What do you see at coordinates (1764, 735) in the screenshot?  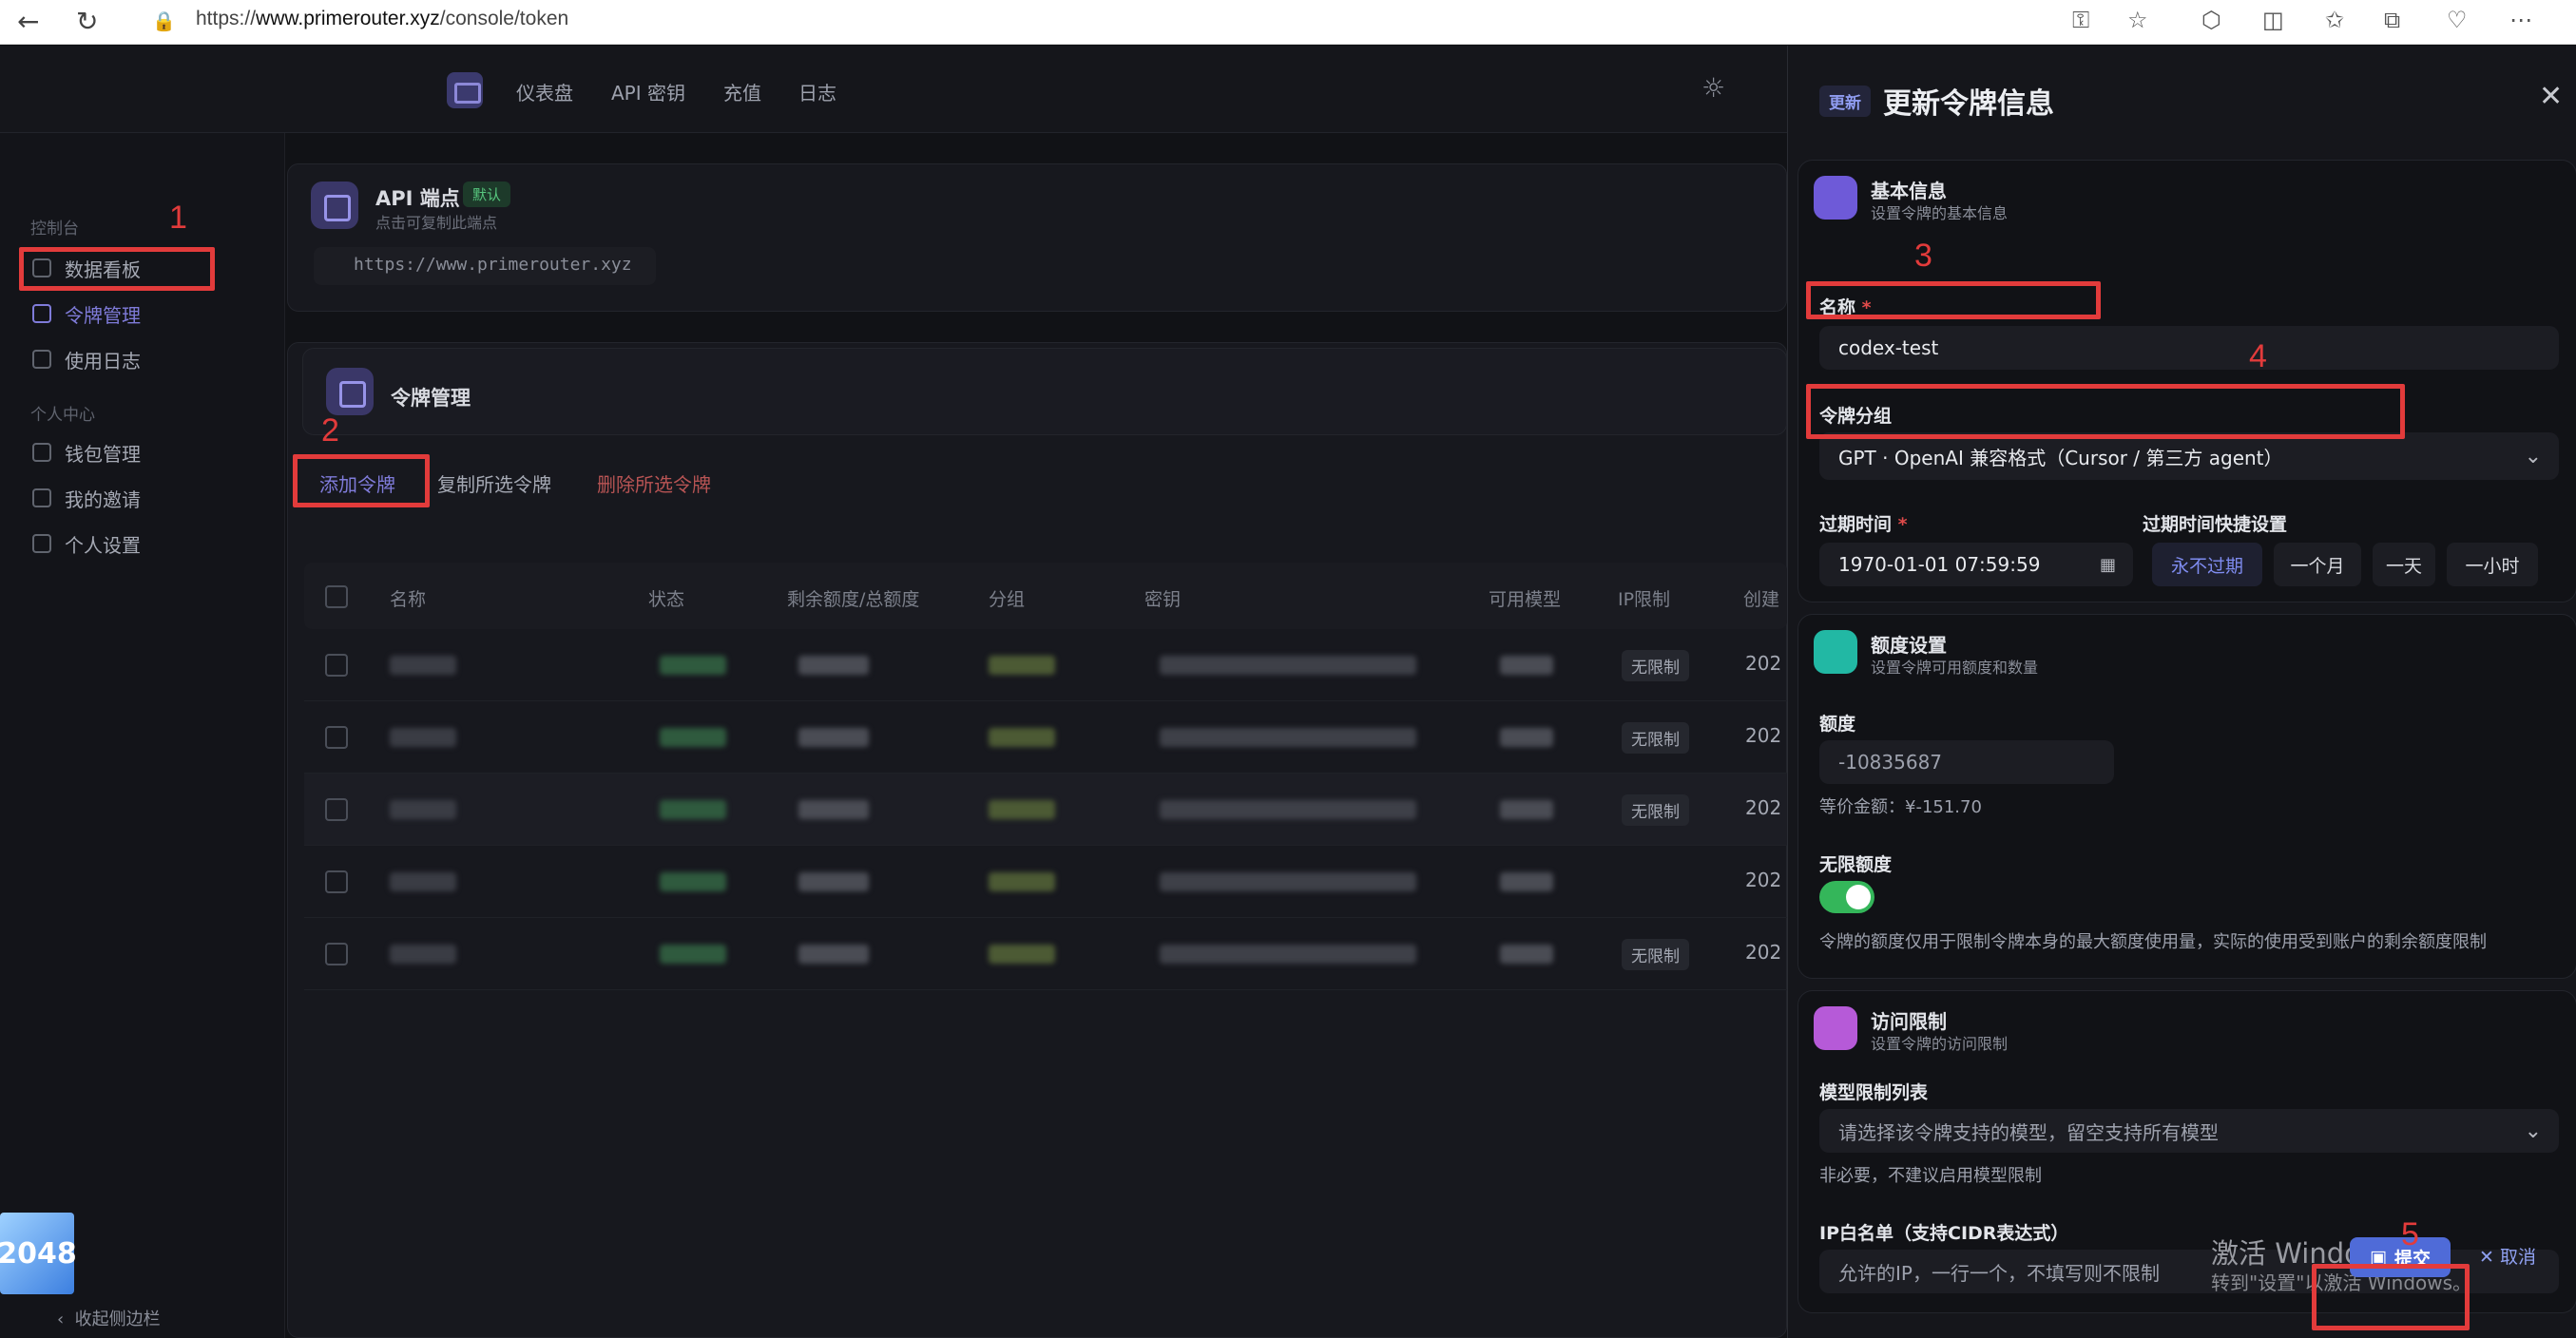 I see `created-date: 202` at bounding box center [1764, 735].